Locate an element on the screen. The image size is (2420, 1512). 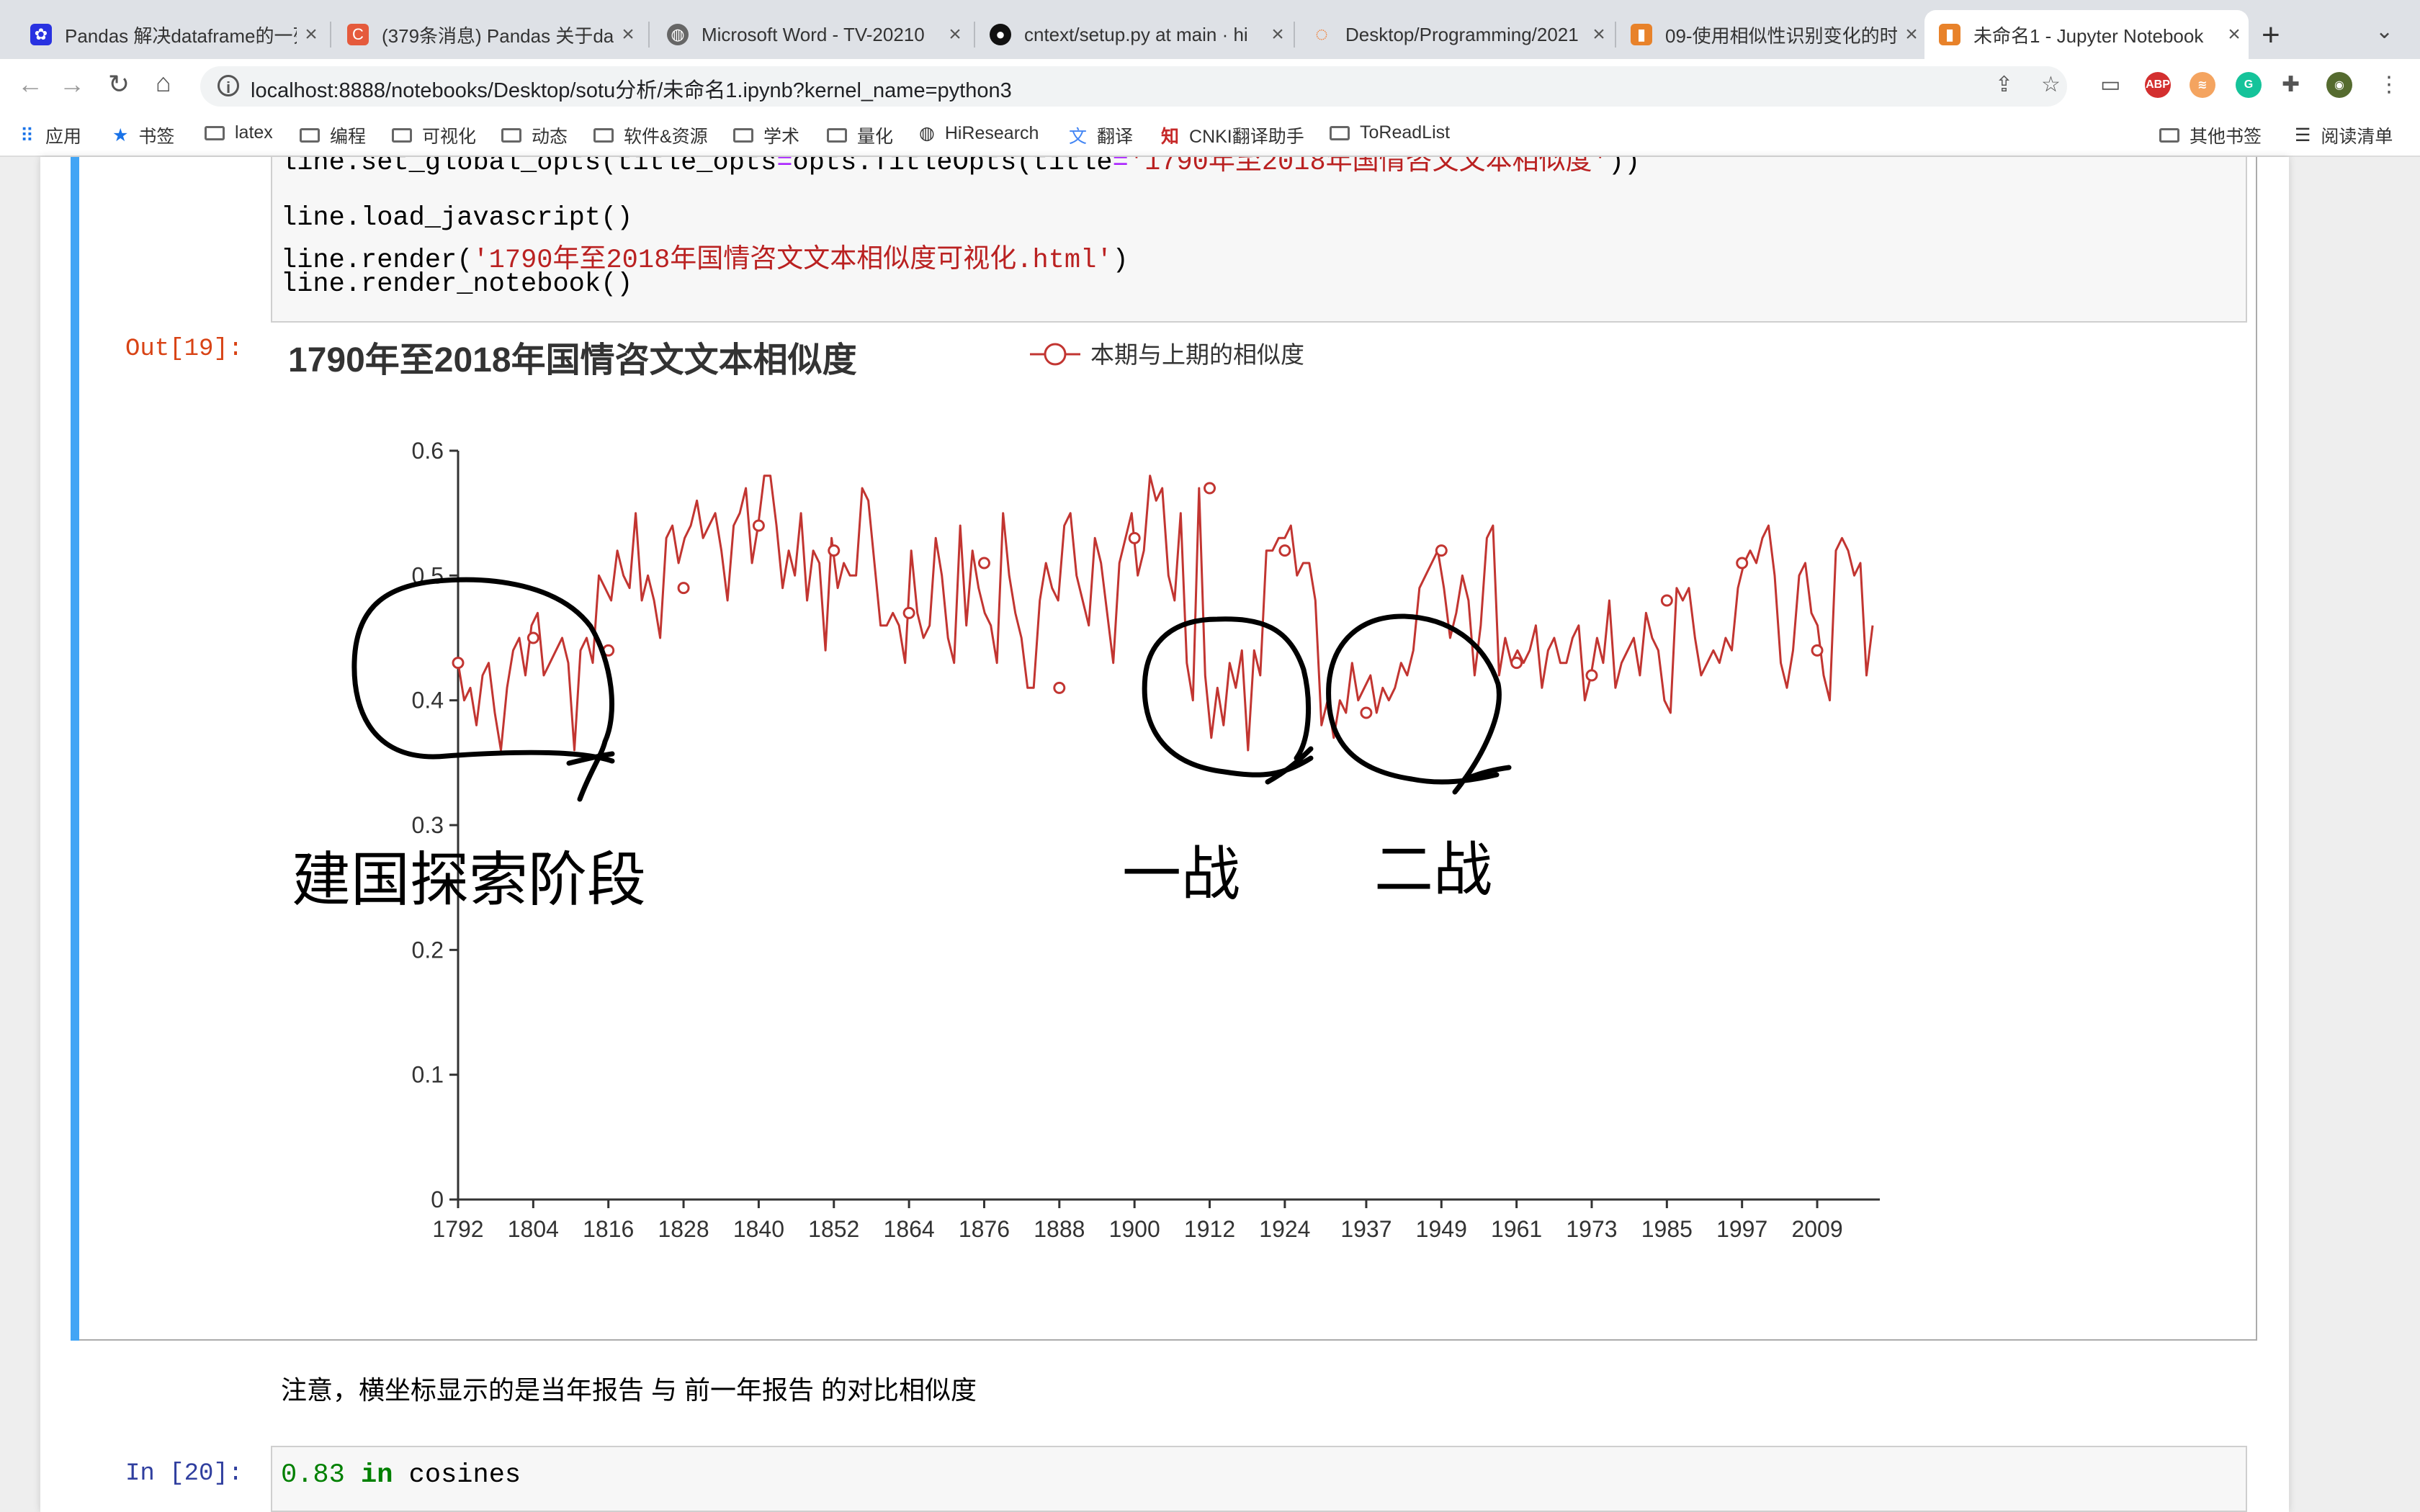
x-tick-label: 1912 is located at coordinates (1209, 1229).